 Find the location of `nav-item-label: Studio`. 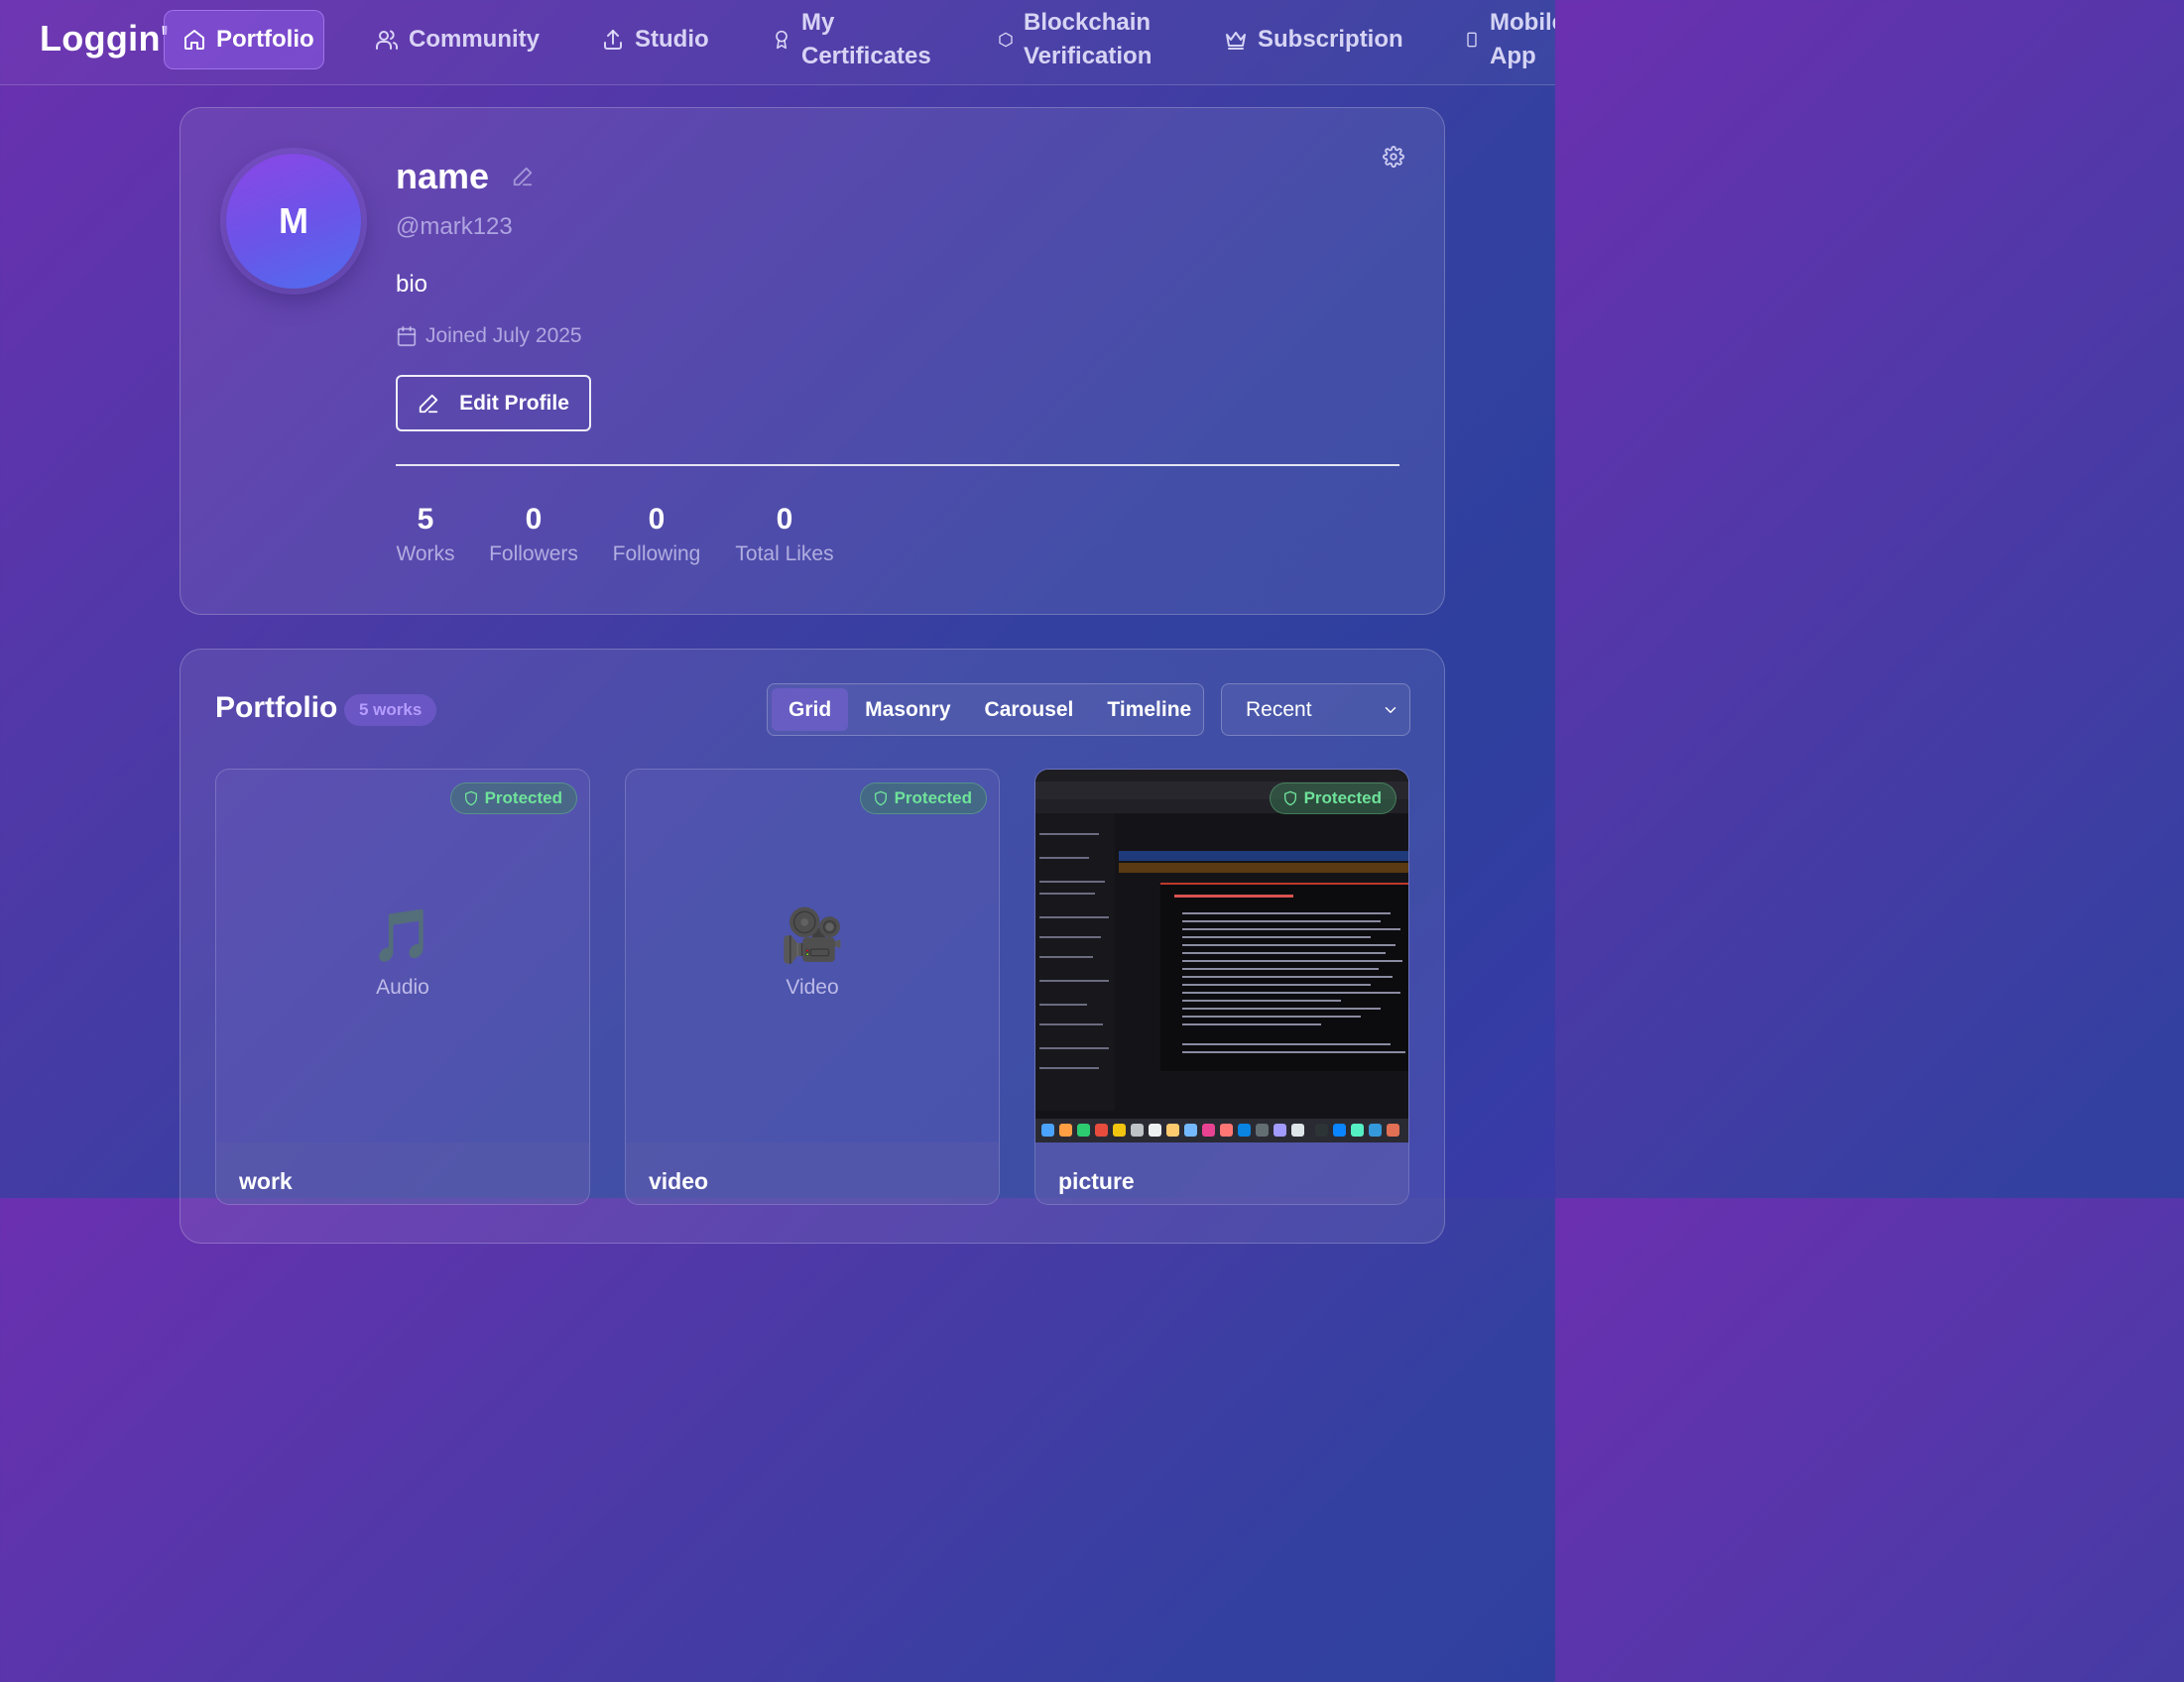

nav-item-label: Studio is located at coordinates (672, 39).